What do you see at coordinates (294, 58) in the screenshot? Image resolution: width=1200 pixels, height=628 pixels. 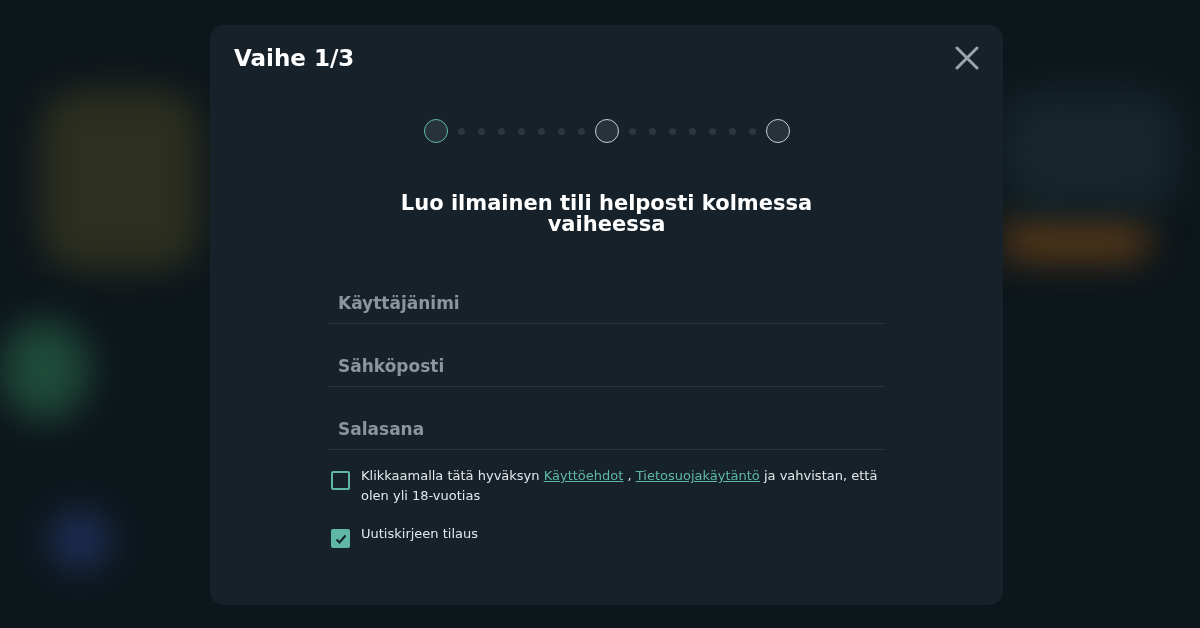 I see `dialog-title: Vaihe 1/3` at bounding box center [294, 58].